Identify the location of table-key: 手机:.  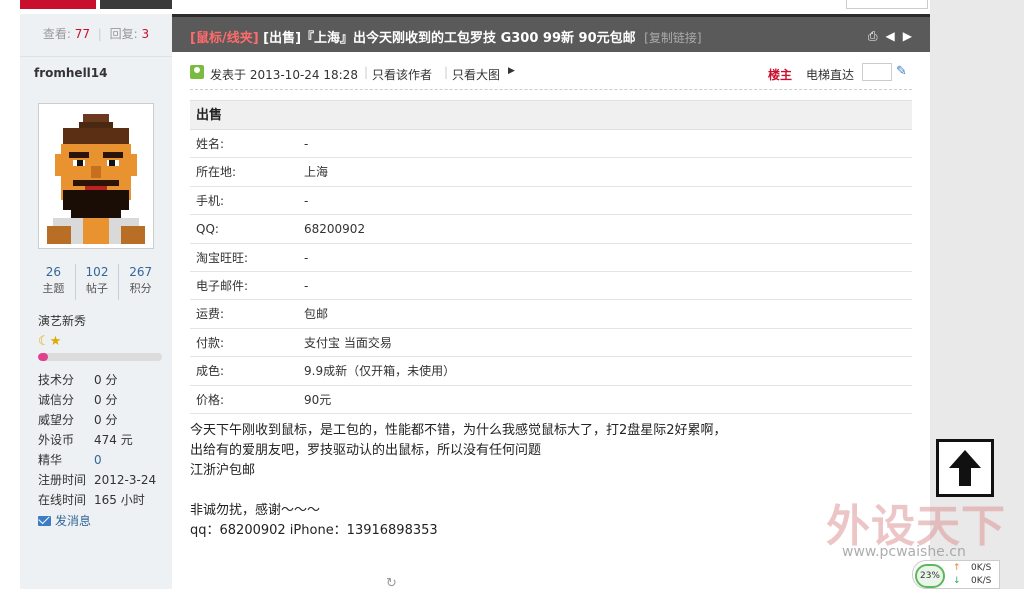
(210, 200).